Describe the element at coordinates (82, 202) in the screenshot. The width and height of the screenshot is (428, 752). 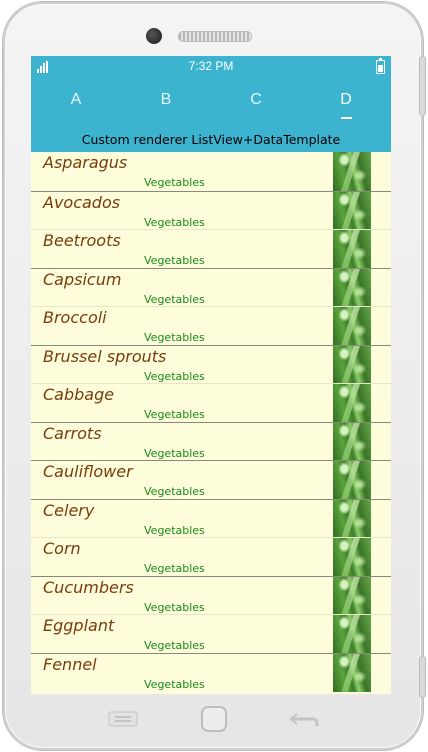
I see `item-name: Avocados` at that location.